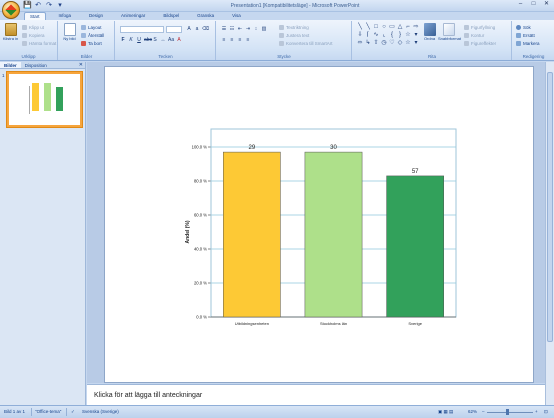  Describe the element at coordinates (200, 283) in the screenshot. I see `y-tick-label: 20.0 %` at that location.